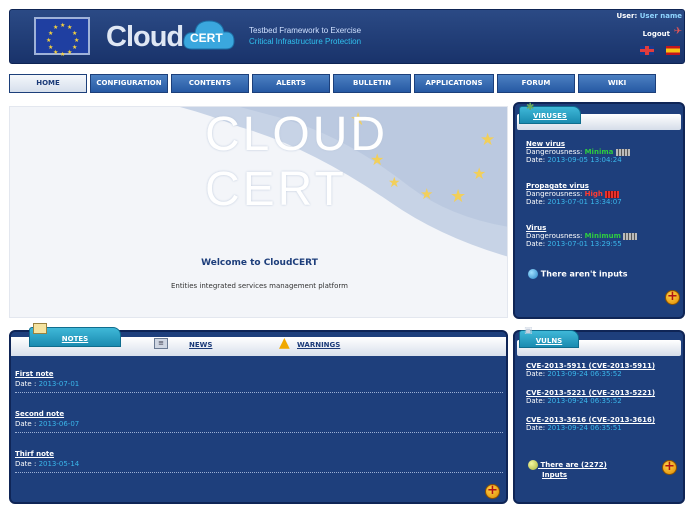 Image resolution: width=685 pixels, height=505 pixels. What do you see at coordinates (567, 470) in the screenshot?
I see `vulns-count-note: There are (2272) Inputs` at bounding box center [567, 470].